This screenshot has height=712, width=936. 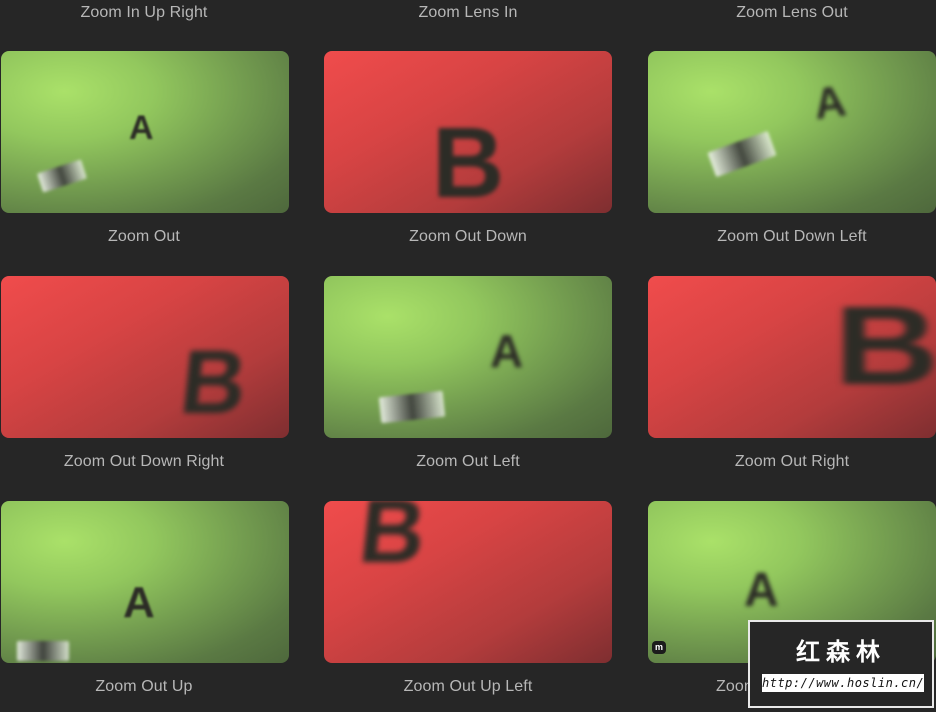 I want to click on label-zoom-lens-in: Zoom Lens In, so click(x=468, y=12).